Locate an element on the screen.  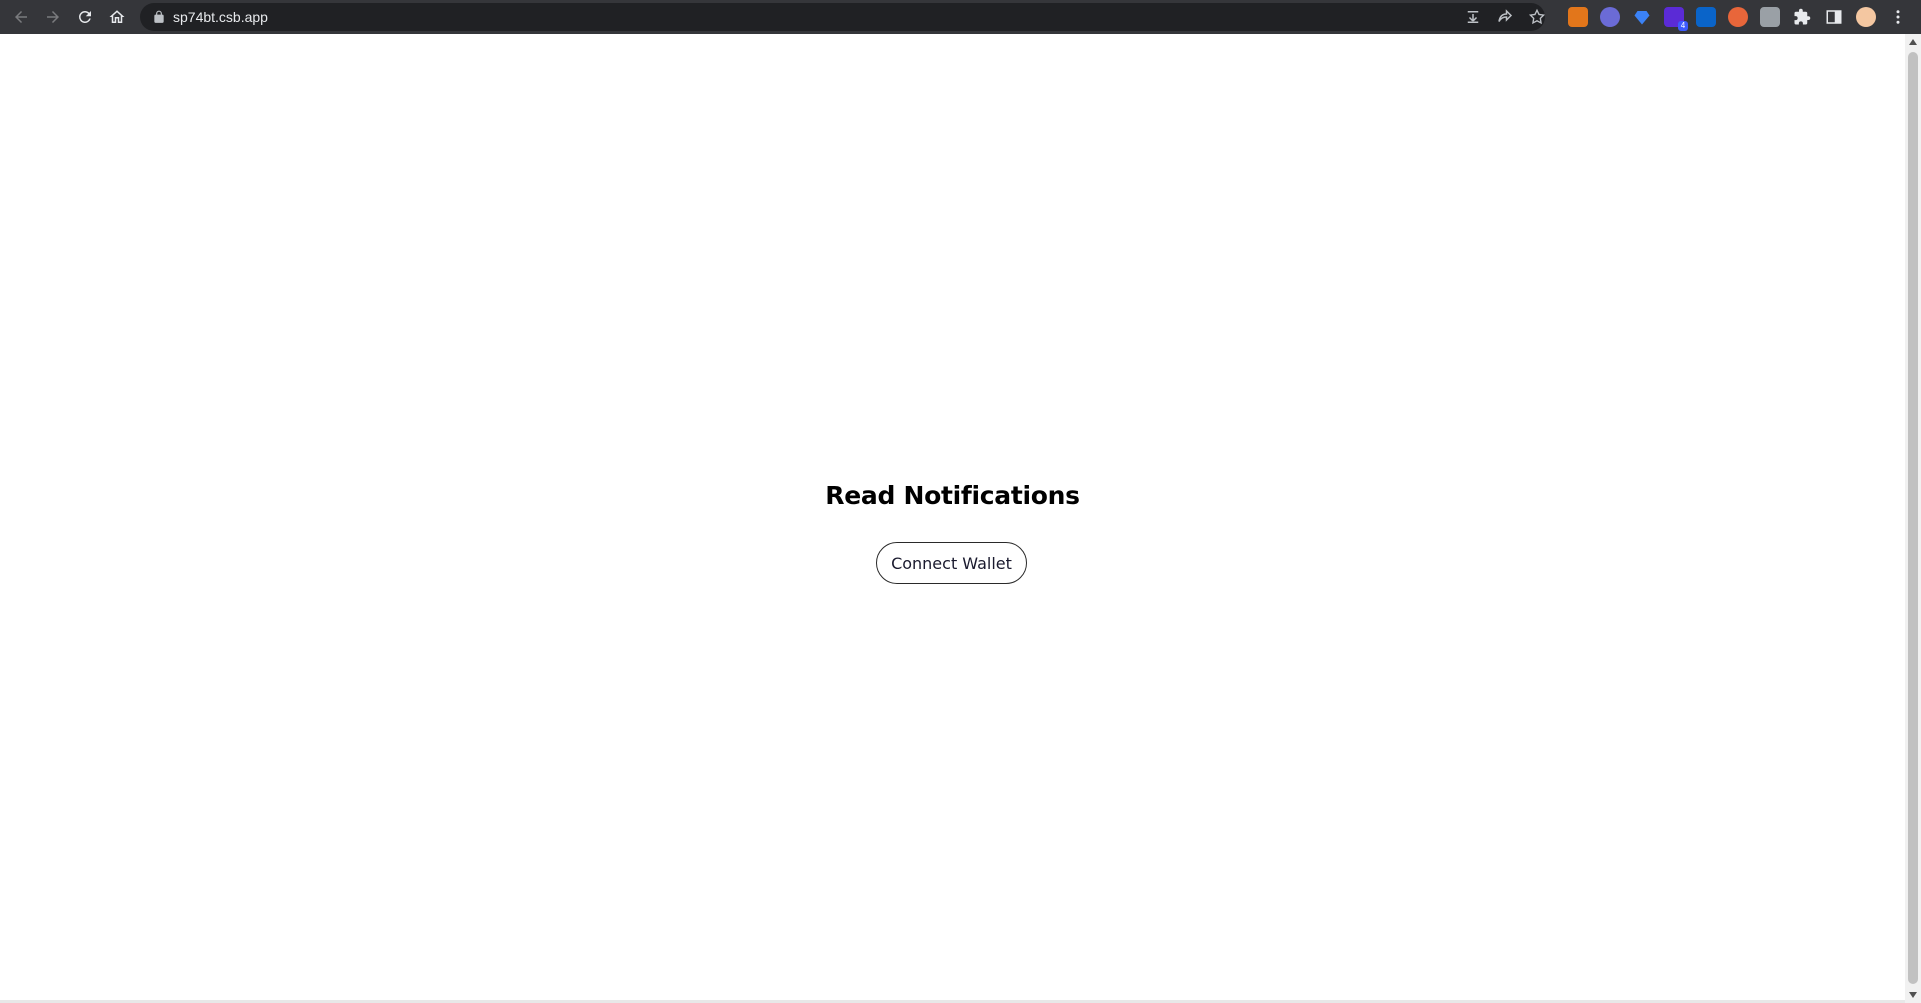
browser-toolbar: sp74bt.csb.app 4 is located at coordinates (960, 17).